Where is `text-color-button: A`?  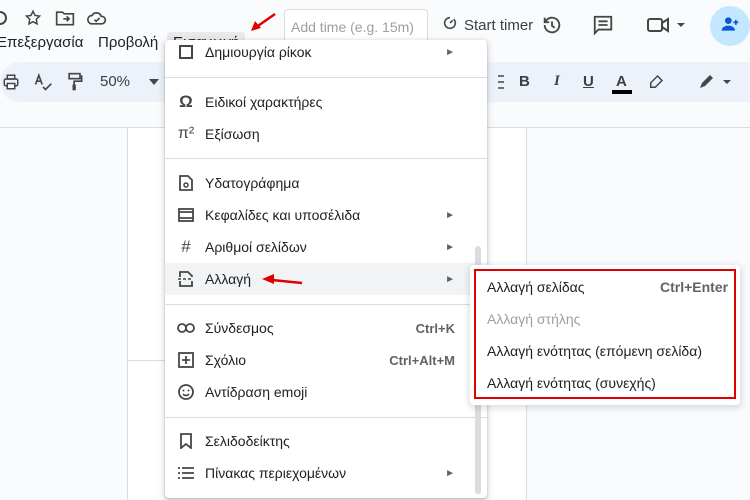 text-color-button: A is located at coordinates (621, 81).